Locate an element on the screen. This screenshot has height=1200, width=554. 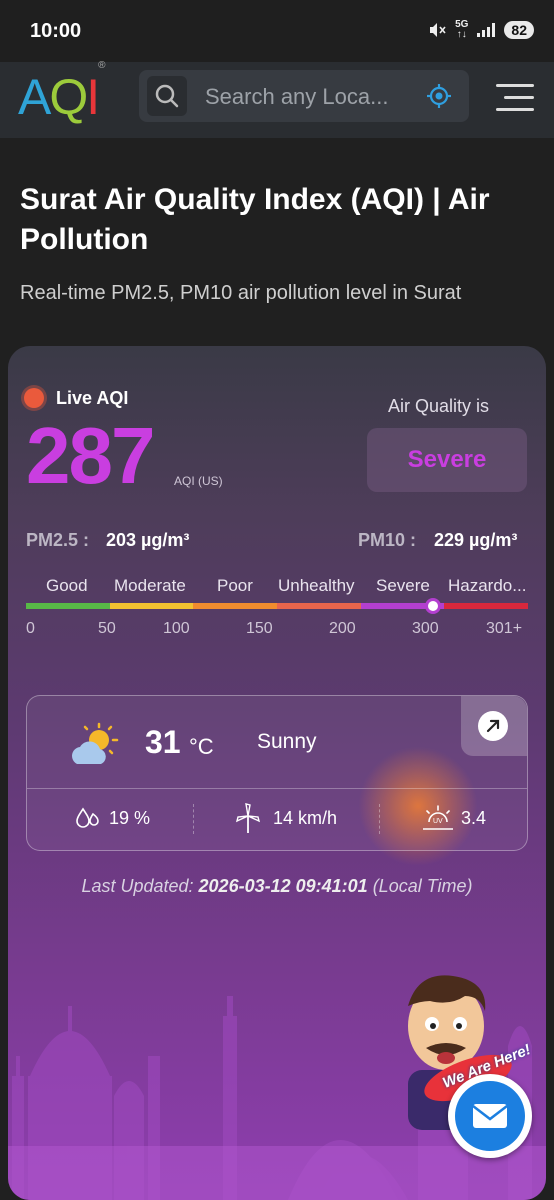
live-aqi-label: Live AQI is located at coordinates (92, 398).